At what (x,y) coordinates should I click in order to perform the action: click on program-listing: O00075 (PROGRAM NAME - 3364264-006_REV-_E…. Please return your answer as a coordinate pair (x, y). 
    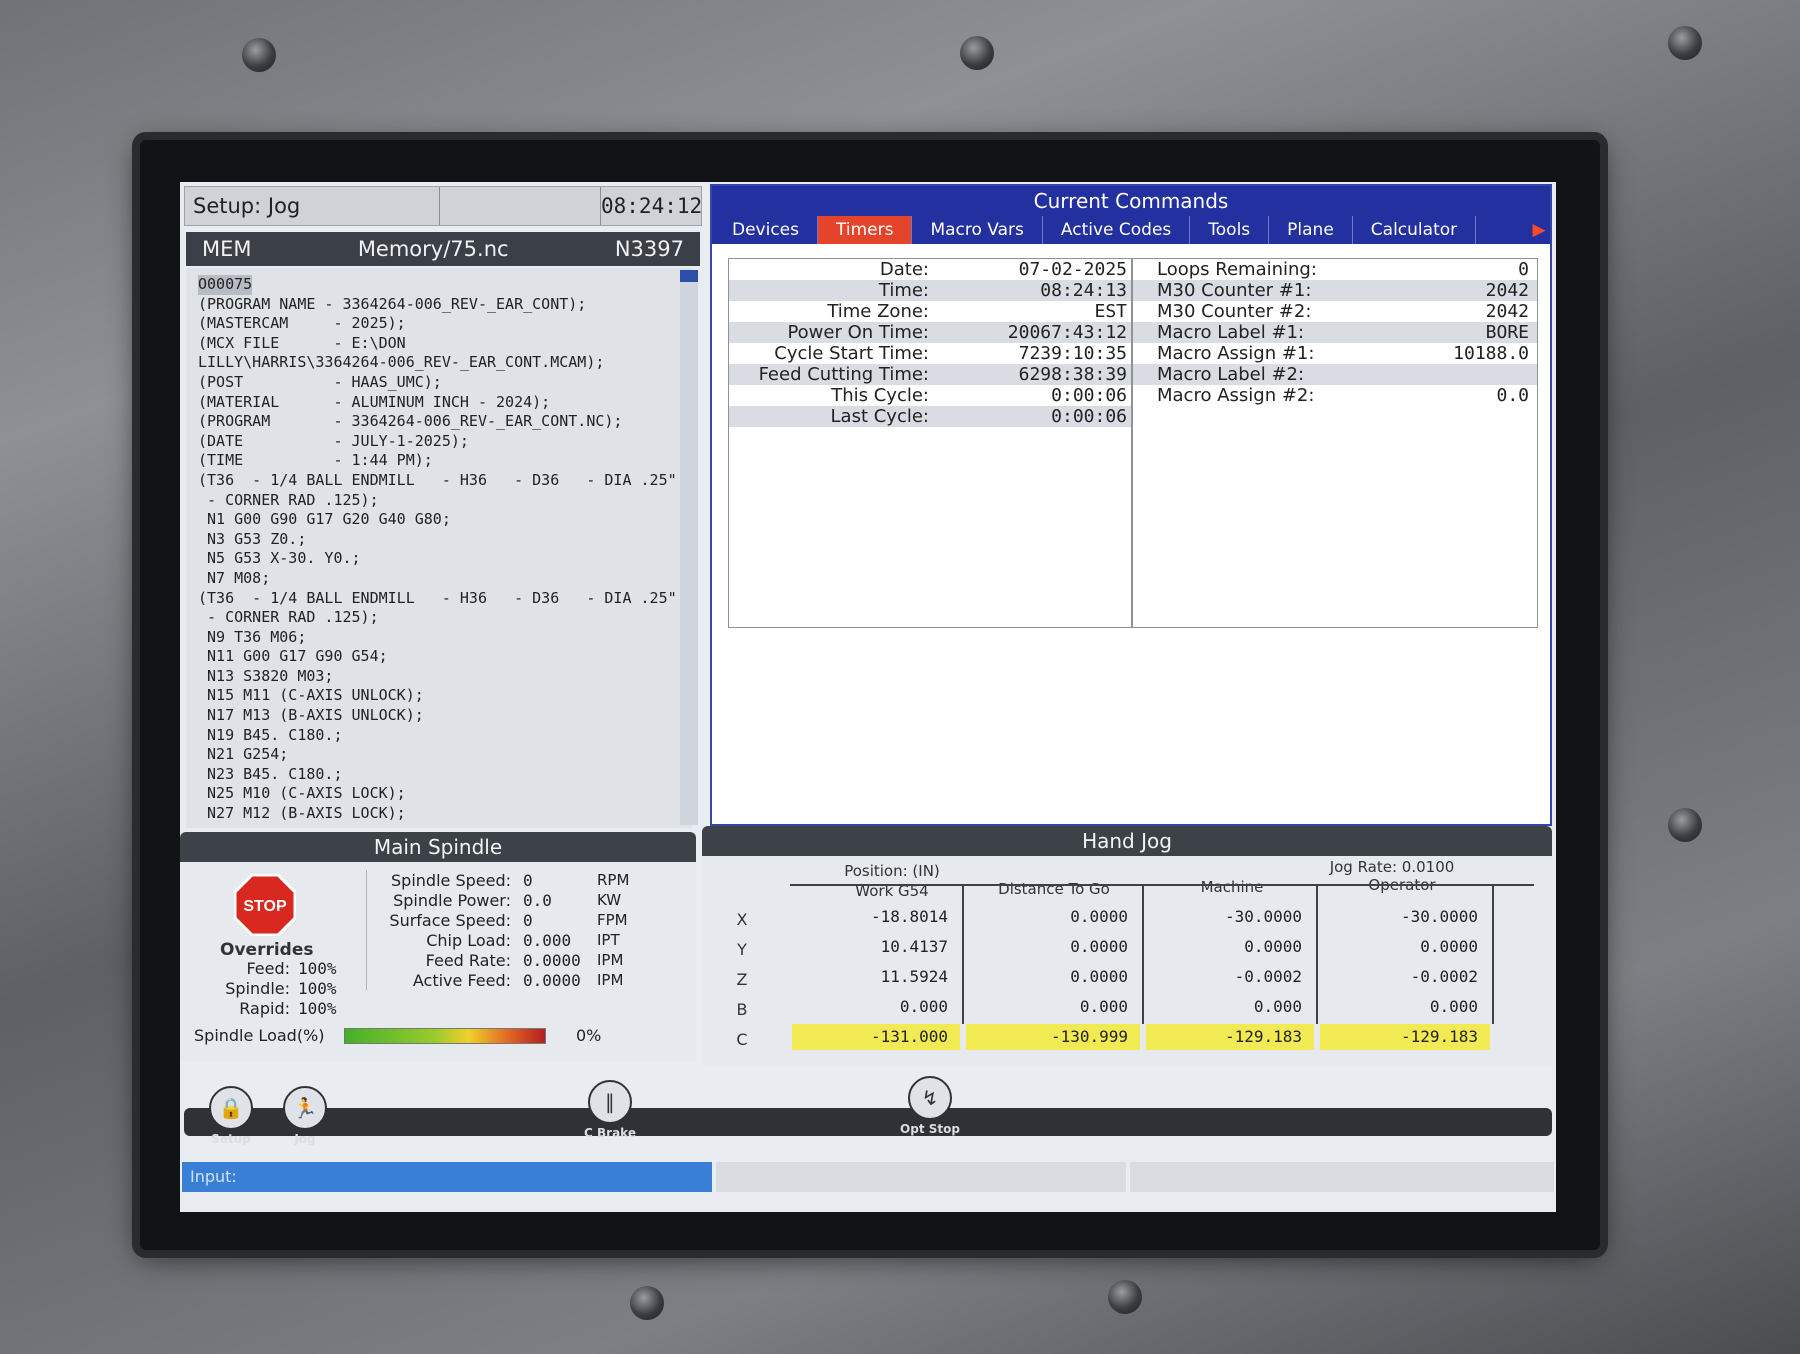
    Looking at the image, I should click on (439, 548).